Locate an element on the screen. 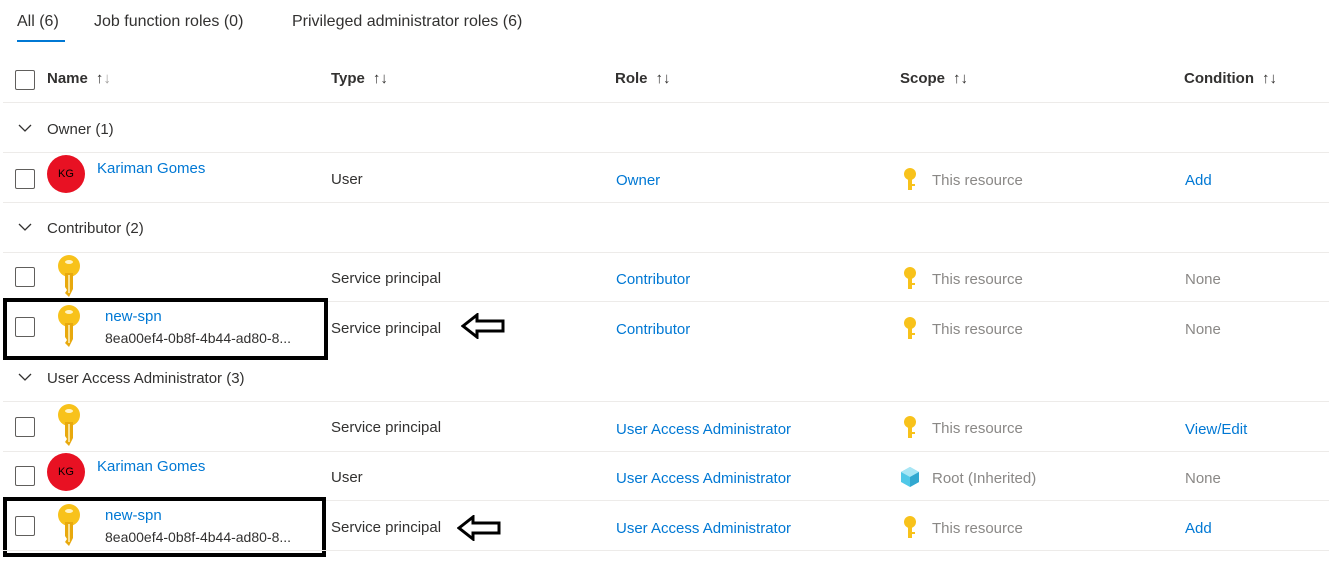 The width and height of the screenshot is (1331, 576). tab-job-function-roles: Job function roles (0) is located at coordinates (168, 22).